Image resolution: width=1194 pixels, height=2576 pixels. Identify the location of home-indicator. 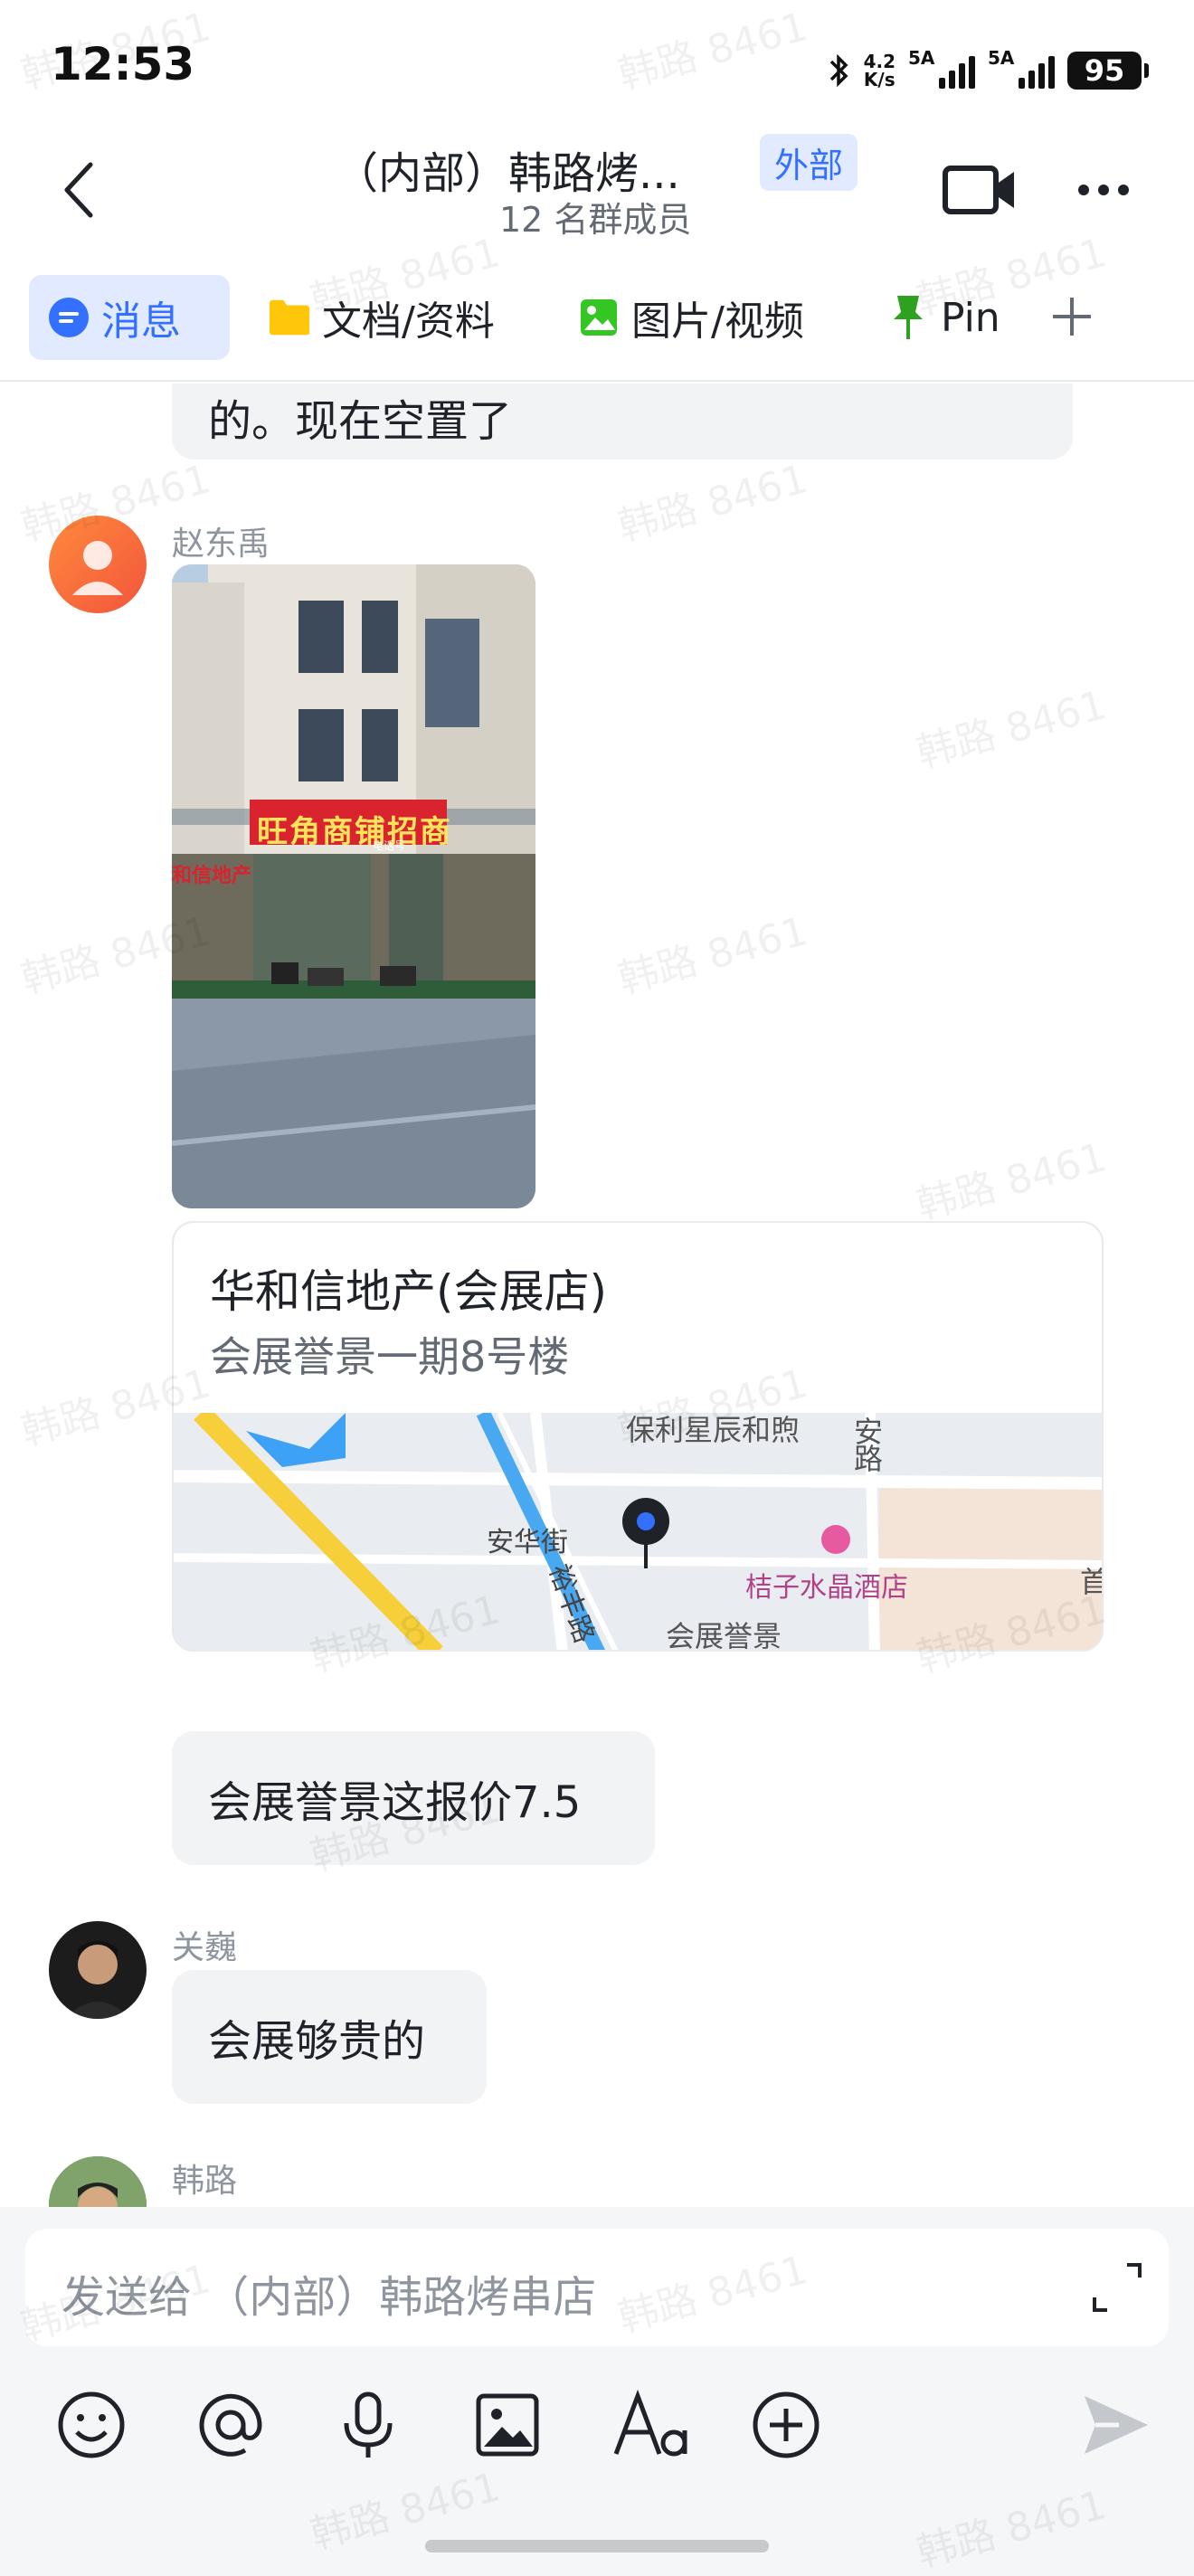
(597, 2546).